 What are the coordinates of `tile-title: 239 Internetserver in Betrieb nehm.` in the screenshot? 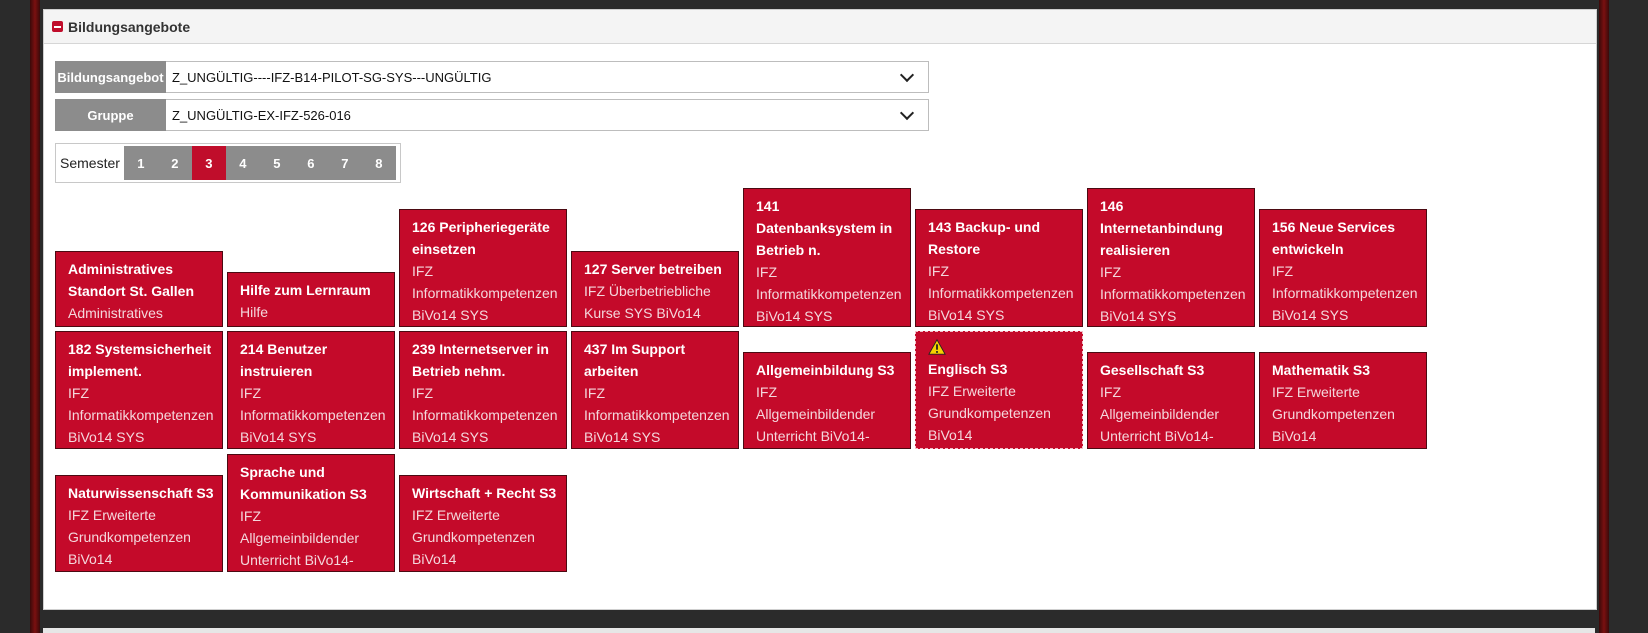 It's located at (480, 360).